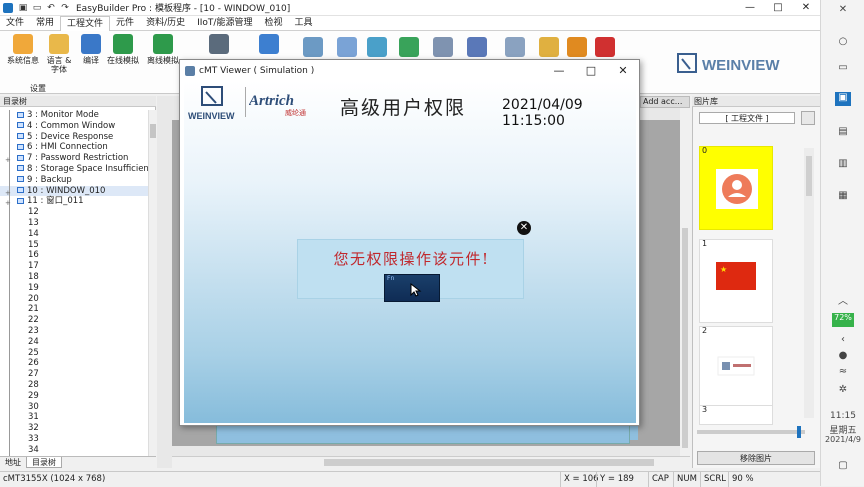 Image resolution: width=864 pixels, height=487 pixels. What do you see at coordinates (843, 11) in the screenshot?
I see `close-icon: ✕` at bounding box center [843, 11].